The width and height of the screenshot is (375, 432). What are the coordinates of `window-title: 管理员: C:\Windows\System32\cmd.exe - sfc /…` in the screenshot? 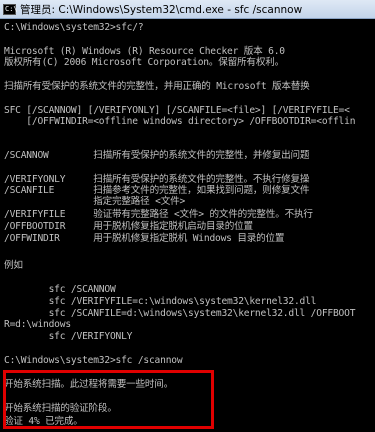 It's located at (161, 9).